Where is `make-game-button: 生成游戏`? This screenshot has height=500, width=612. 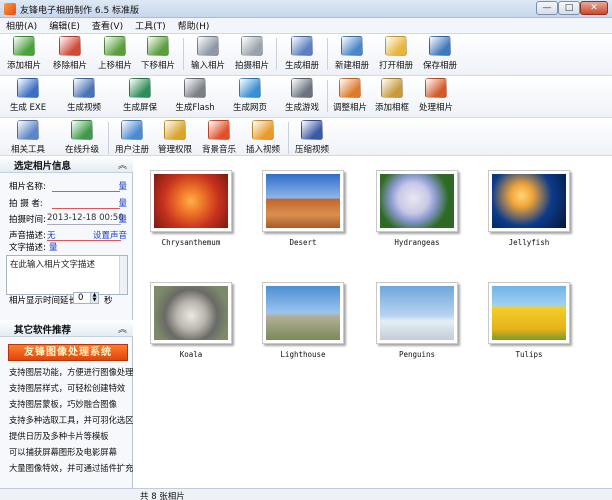 make-game-button: 生成游戏 is located at coordinates (302, 95).